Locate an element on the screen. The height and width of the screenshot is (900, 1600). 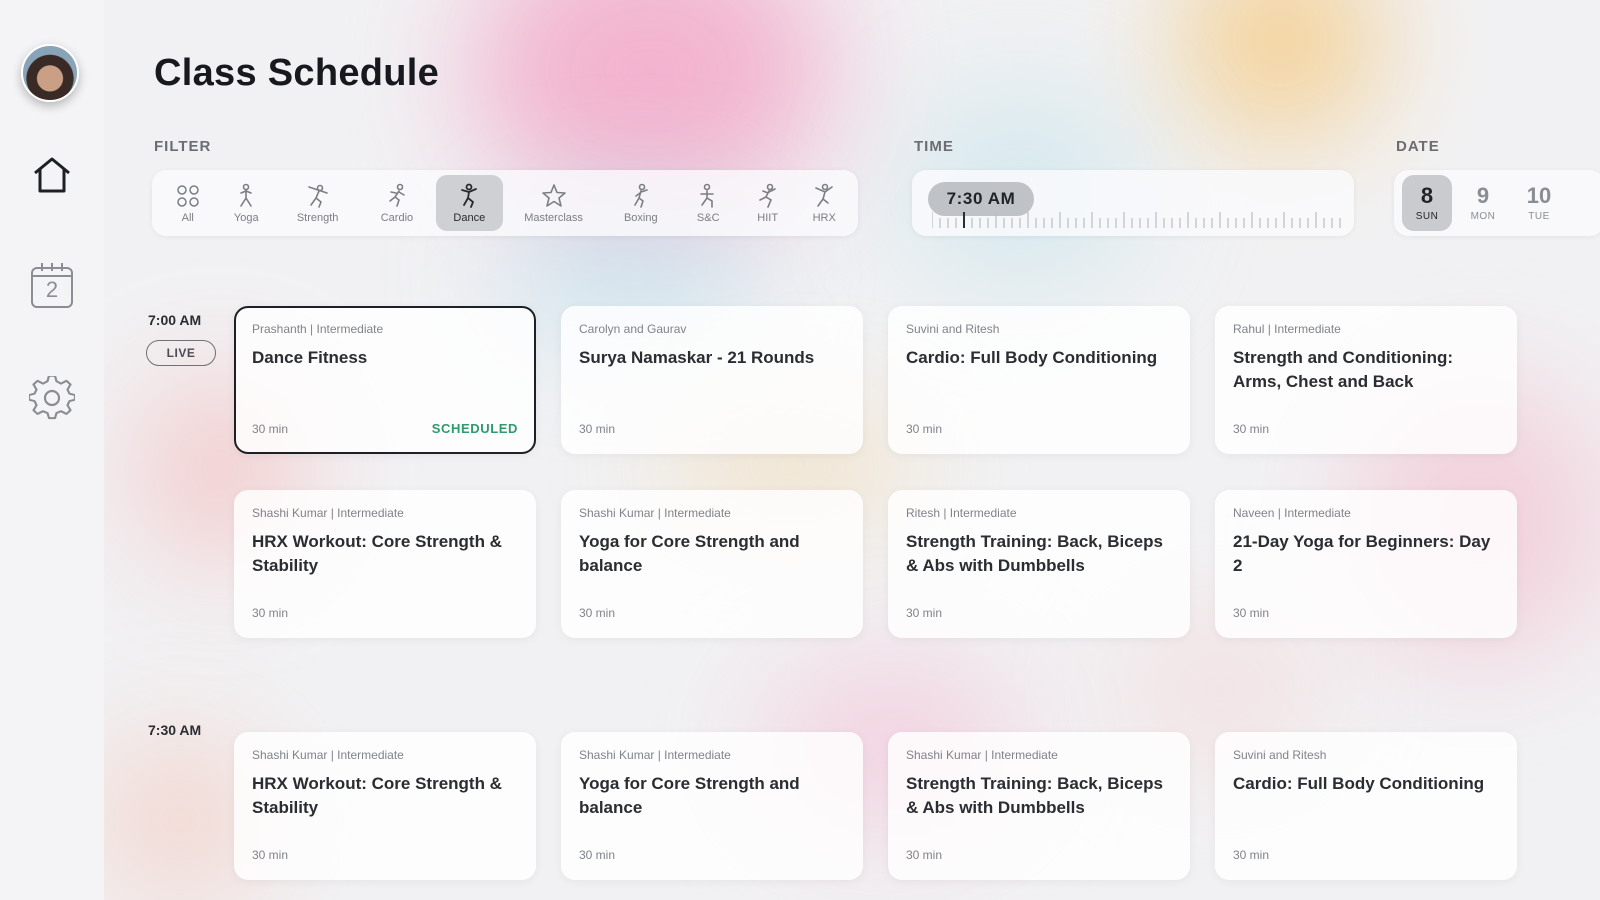
filter-chip-label: HIIT is located at coordinates (768, 217).